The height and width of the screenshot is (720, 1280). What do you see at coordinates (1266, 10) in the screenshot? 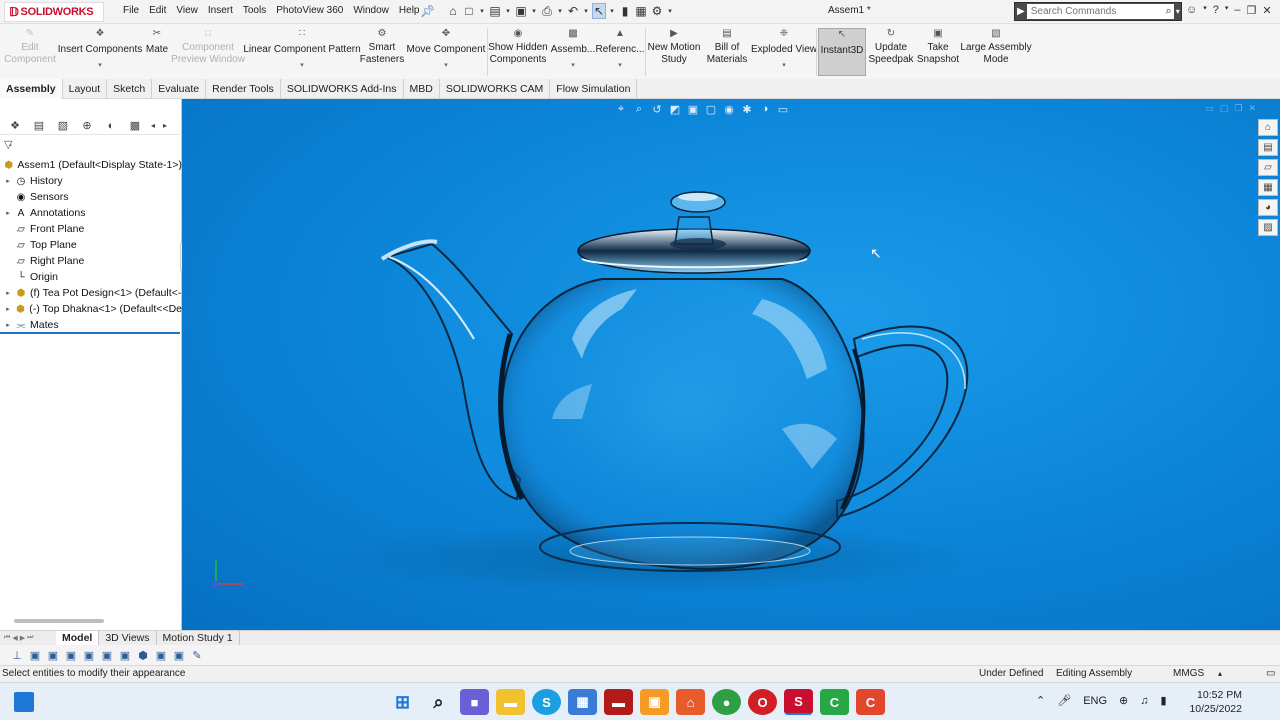
I see `close-icon: ✕` at bounding box center [1266, 10].